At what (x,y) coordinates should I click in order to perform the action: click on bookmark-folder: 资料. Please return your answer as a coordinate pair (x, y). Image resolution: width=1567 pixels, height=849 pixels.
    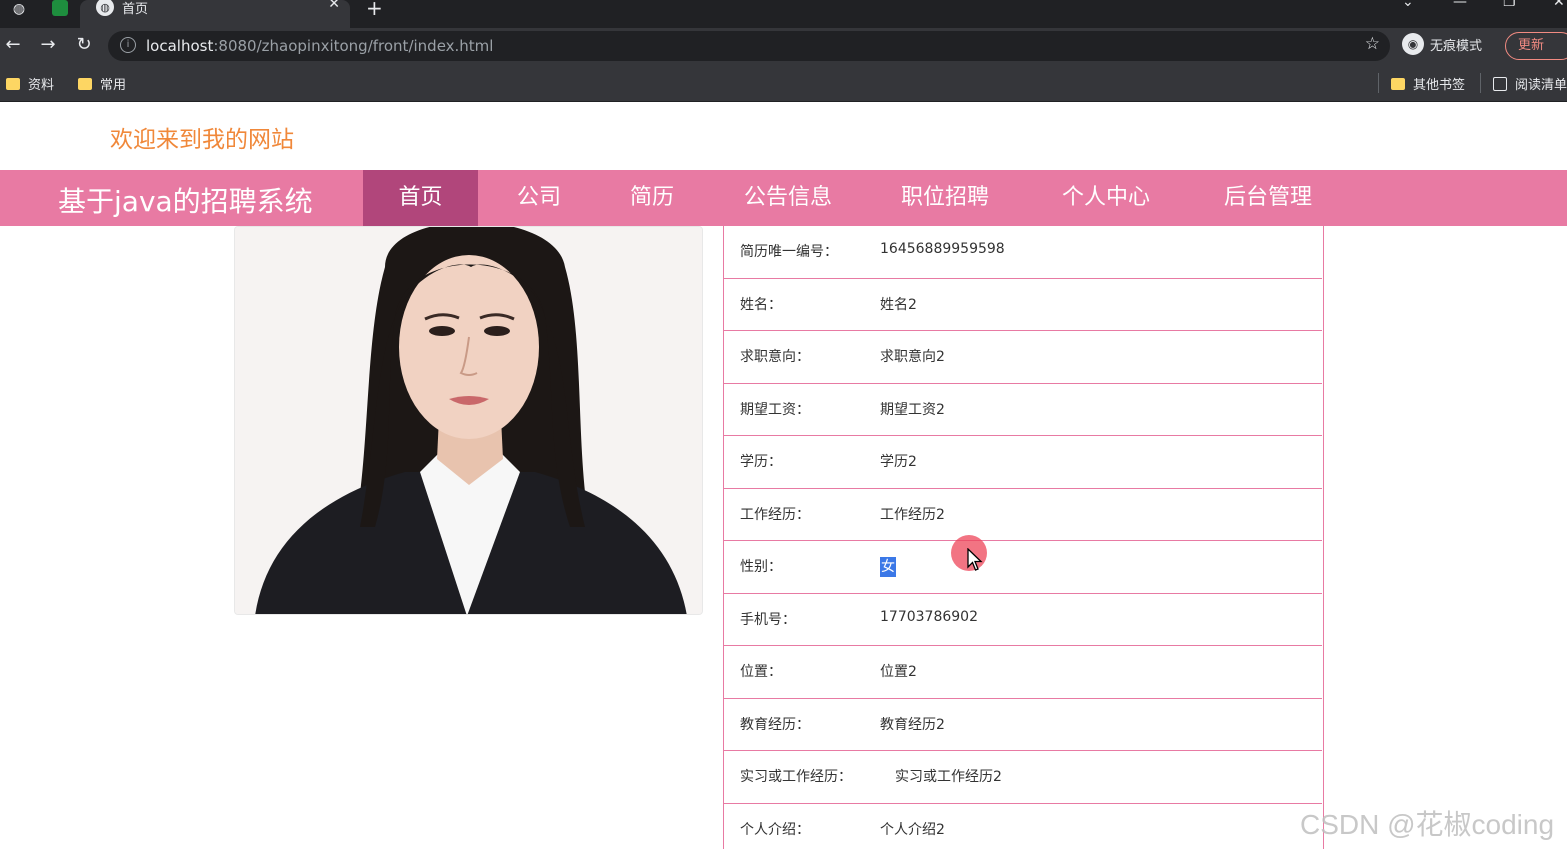
    Looking at the image, I should click on (30, 83).